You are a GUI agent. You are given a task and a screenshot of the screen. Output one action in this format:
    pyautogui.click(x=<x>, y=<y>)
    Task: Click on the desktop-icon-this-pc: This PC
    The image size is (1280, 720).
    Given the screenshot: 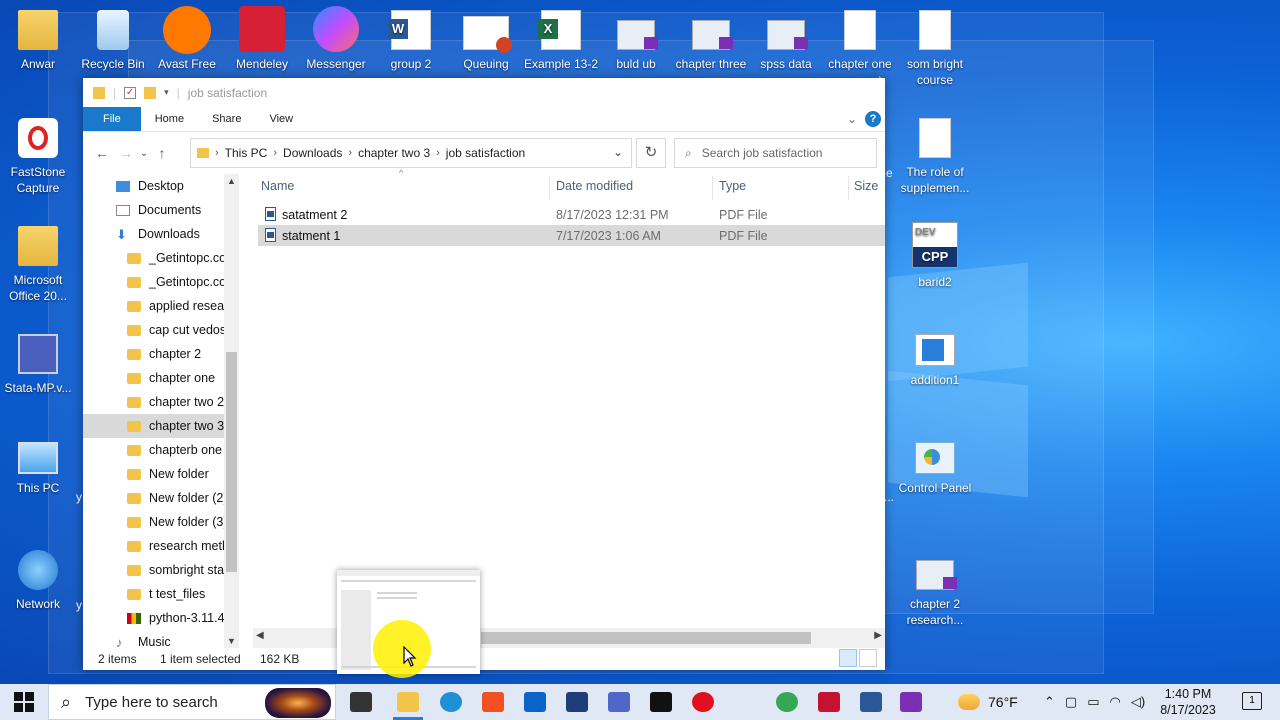 What is the action you would take?
    pyautogui.click(x=38, y=469)
    